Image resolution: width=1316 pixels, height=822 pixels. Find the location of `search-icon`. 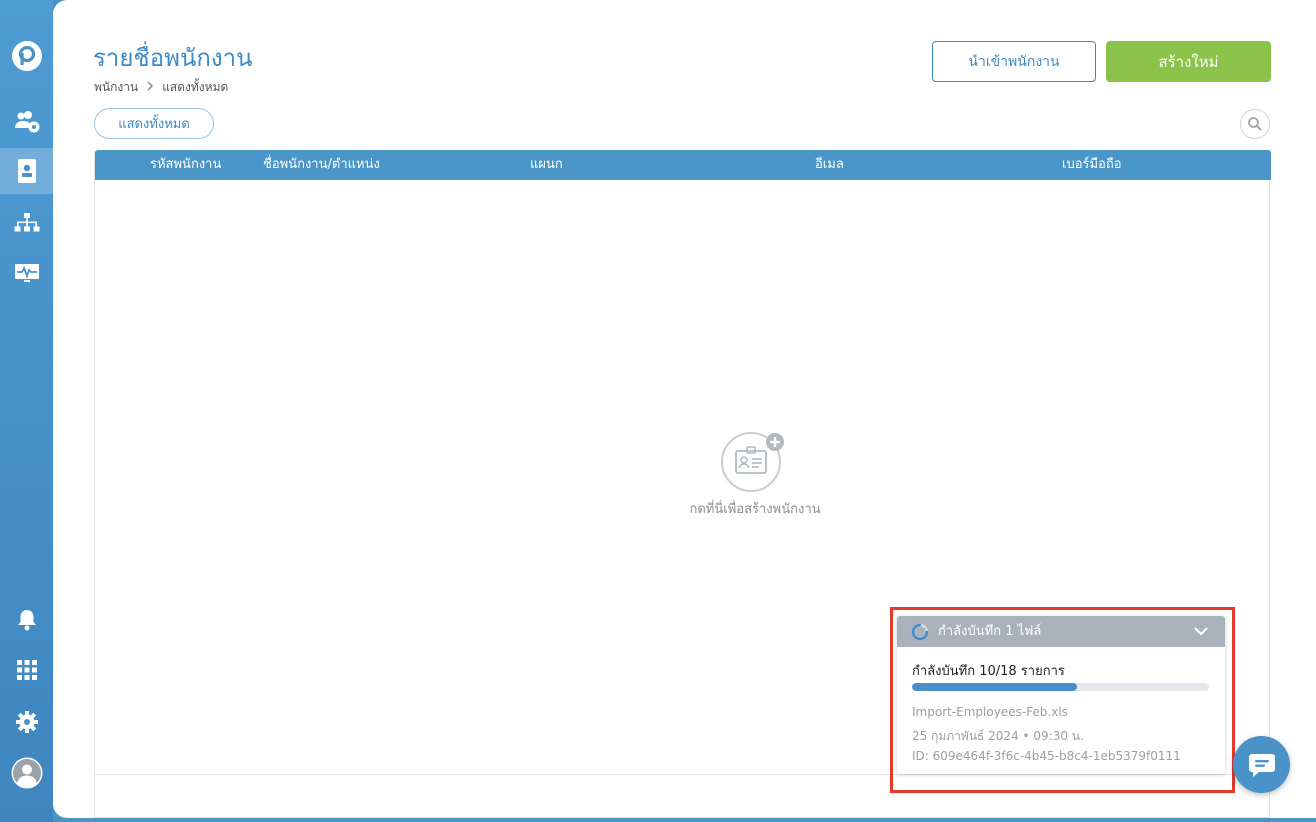

search-icon is located at coordinates (1255, 124).